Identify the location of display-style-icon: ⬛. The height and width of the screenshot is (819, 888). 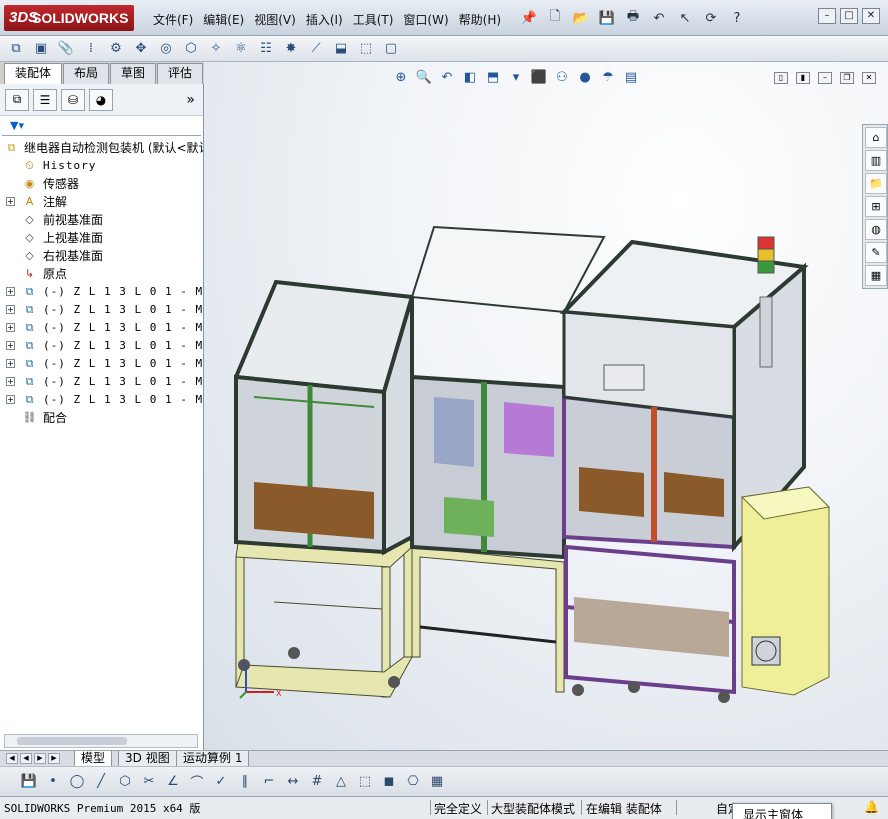
(539, 77).